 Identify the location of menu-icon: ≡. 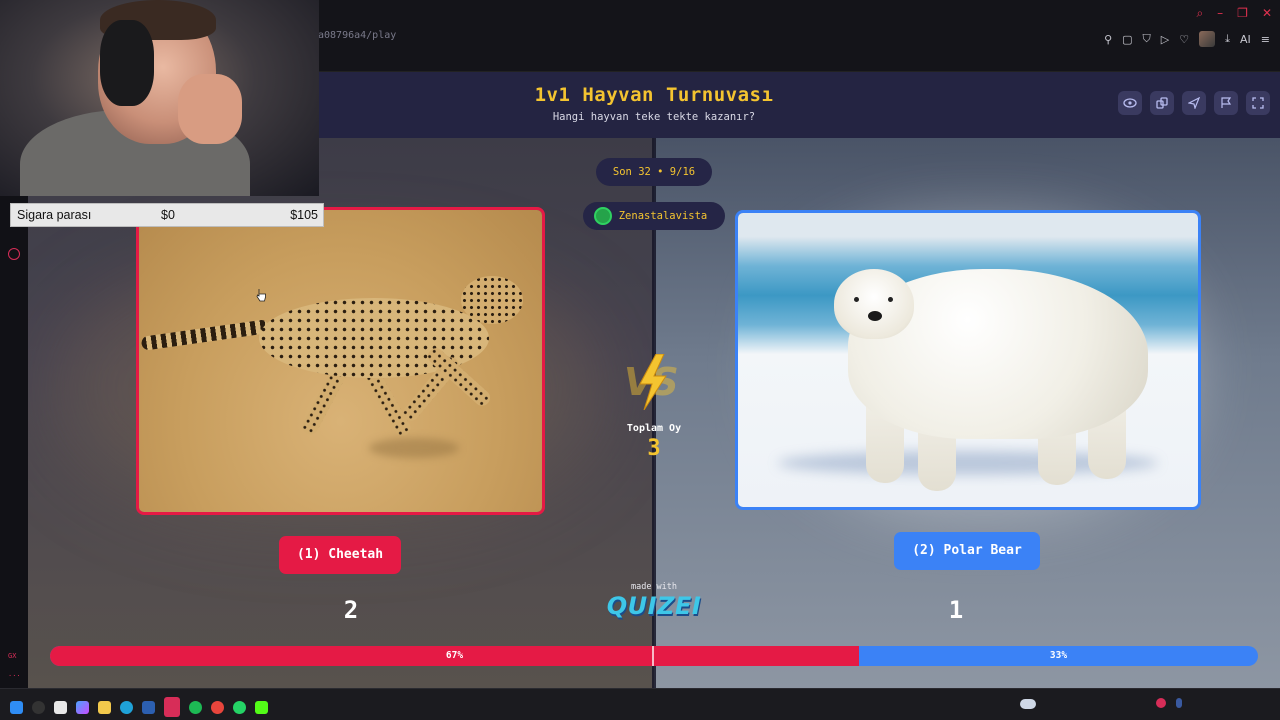
(1265, 39).